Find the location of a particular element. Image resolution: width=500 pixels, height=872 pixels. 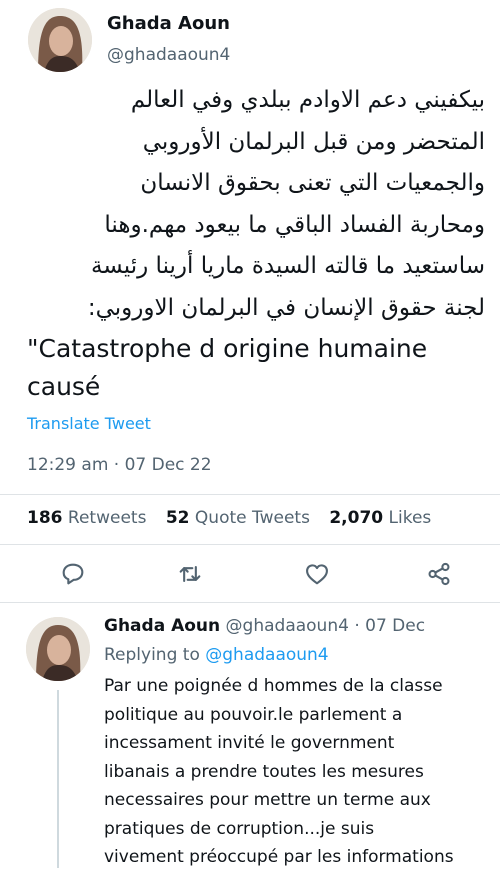

retweet-icon is located at coordinates (190, 574).